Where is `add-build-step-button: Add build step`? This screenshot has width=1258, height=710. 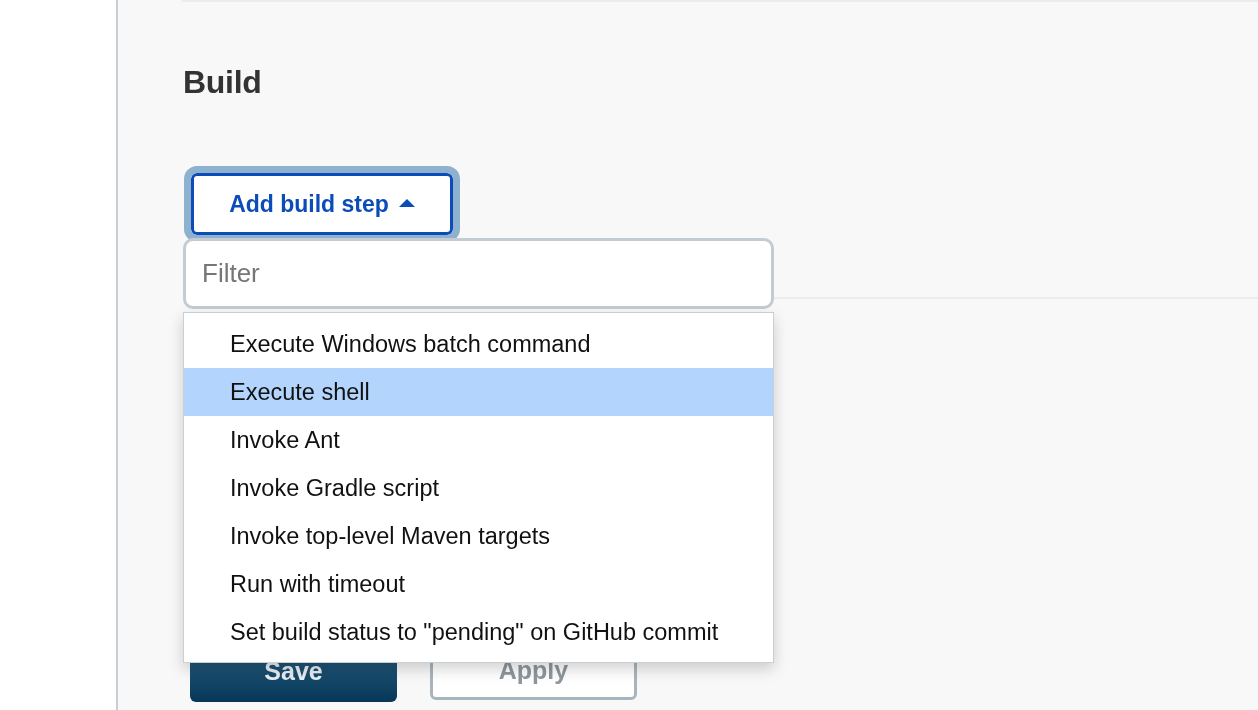 add-build-step-button: Add build step is located at coordinates (322, 204).